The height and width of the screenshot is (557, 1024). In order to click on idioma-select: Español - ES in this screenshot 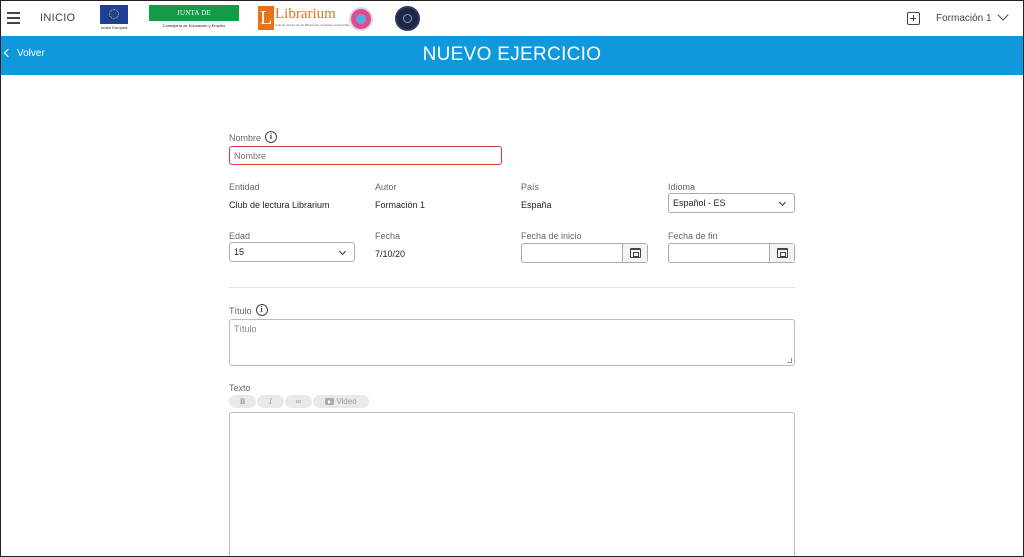, I will do `click(731, 203)`.